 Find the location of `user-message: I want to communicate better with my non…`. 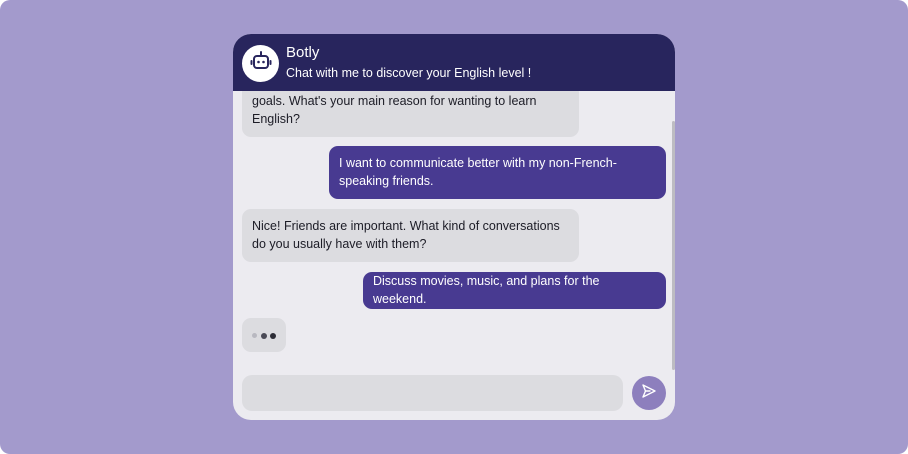

user-message: I want to communicate better with my non… is located at coordinates (497, 172).